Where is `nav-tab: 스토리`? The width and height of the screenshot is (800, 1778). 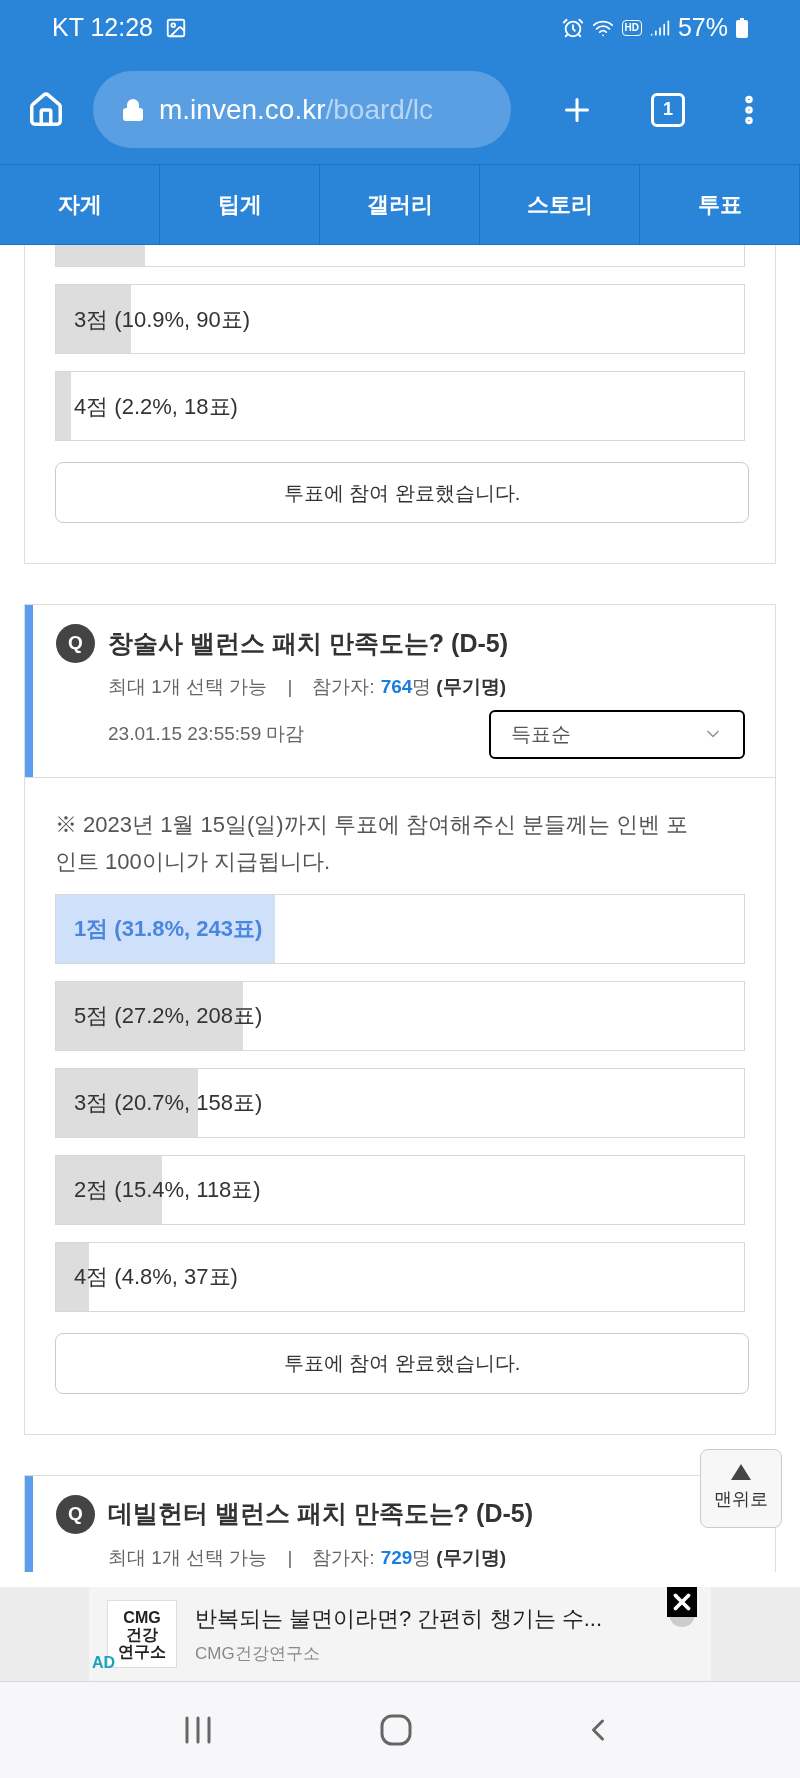 nav-tab: 스토리 is located at coordinates (560, 204).